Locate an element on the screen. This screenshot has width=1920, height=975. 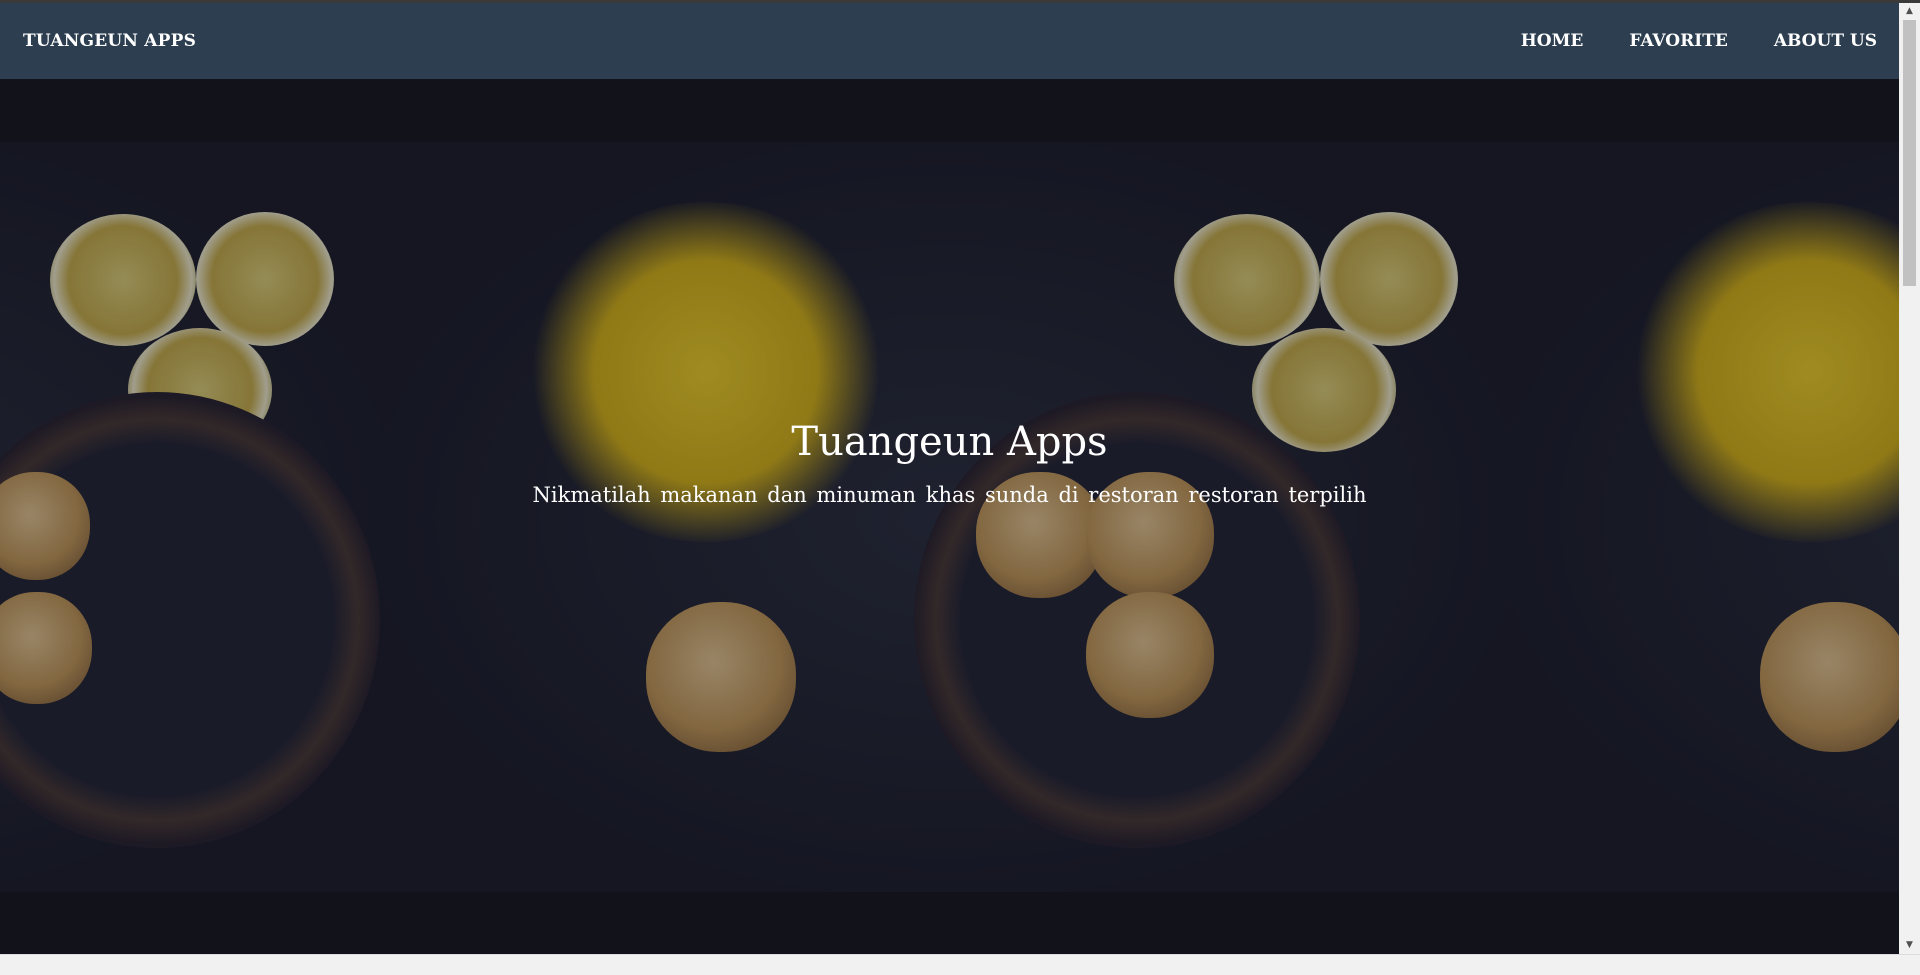
scrollbar-thumb is located at coordinates (1909, 153).